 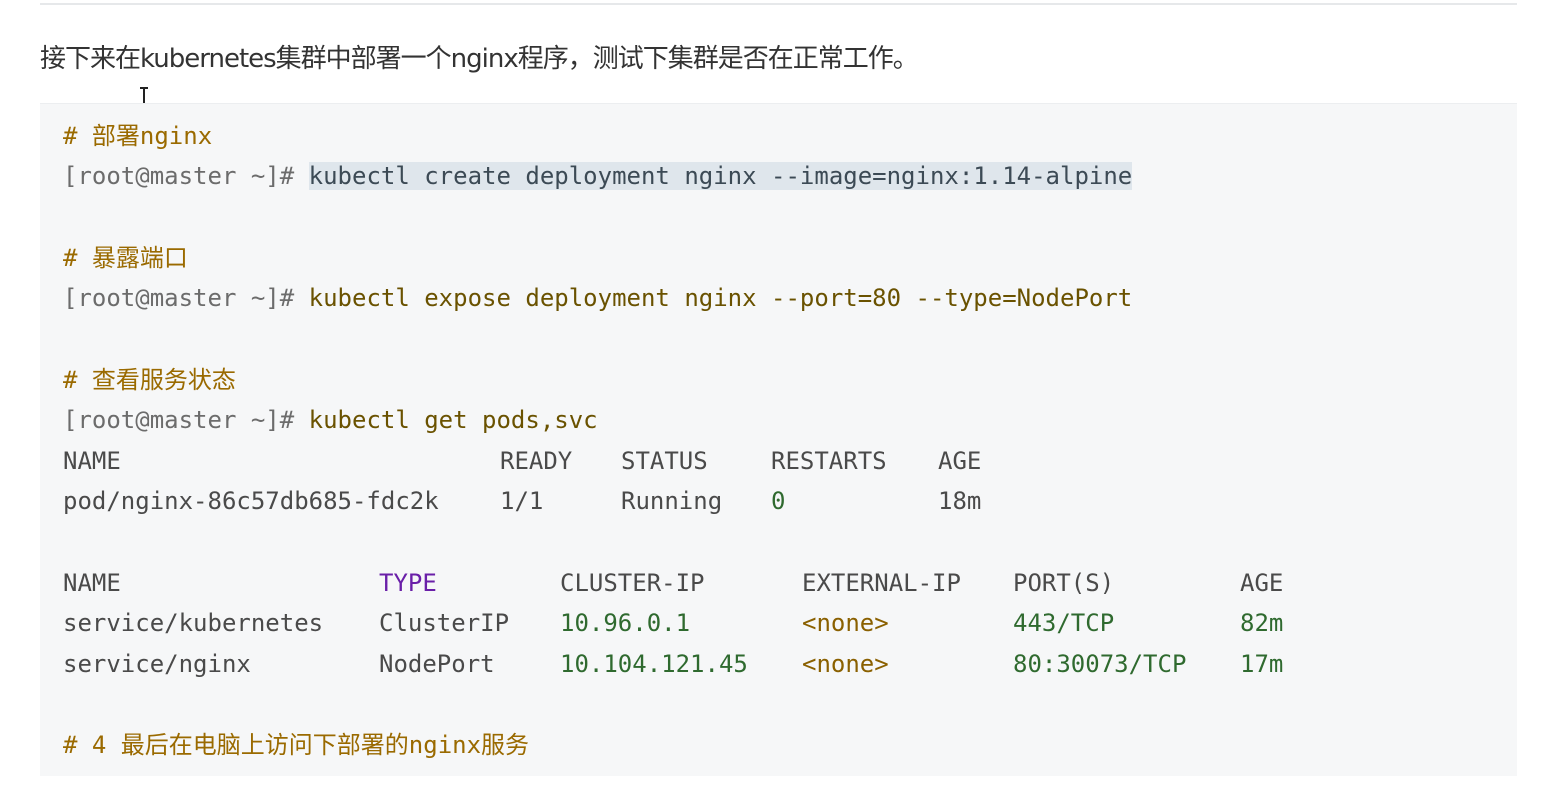 I want to click on pod-ready: 1/1, so click(x=522, y=501).